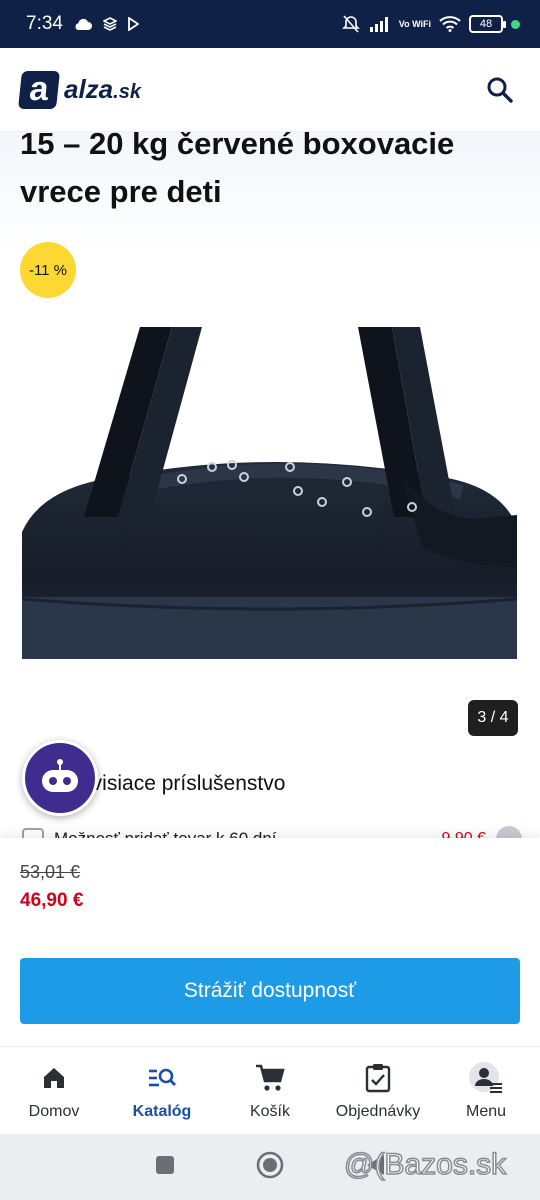 The image size is (540, 1200). I want to click on alza-logo: a alza.sk, so click(79, 89).